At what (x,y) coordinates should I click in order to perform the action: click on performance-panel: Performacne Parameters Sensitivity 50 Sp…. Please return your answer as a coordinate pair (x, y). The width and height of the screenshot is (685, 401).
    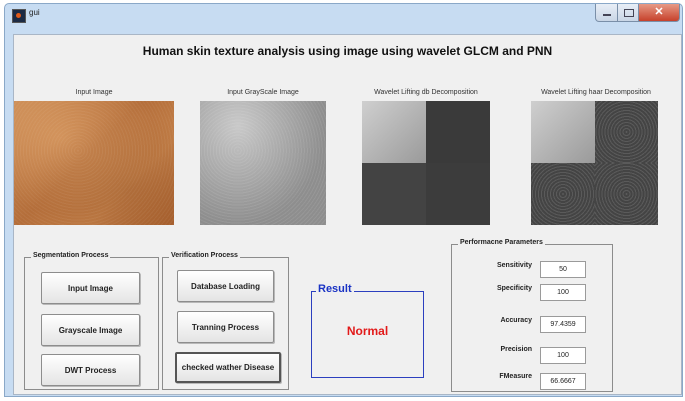
    Looking at the image, I should click on (532, 315).